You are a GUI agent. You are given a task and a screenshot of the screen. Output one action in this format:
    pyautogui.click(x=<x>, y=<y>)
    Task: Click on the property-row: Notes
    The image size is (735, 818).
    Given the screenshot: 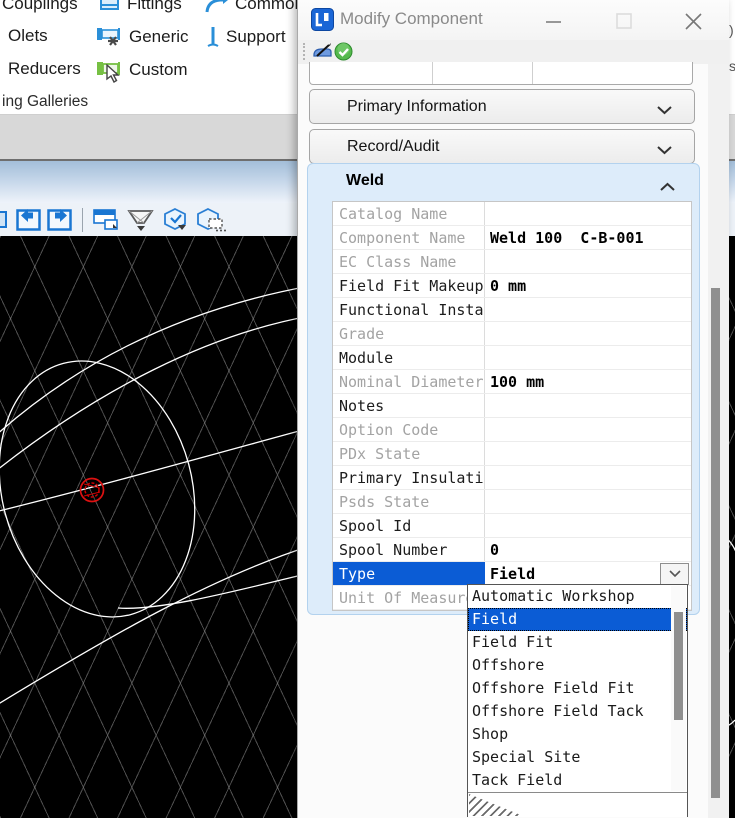 What is the action you would take?
    pyautogui.click(x=512, y=406)
    